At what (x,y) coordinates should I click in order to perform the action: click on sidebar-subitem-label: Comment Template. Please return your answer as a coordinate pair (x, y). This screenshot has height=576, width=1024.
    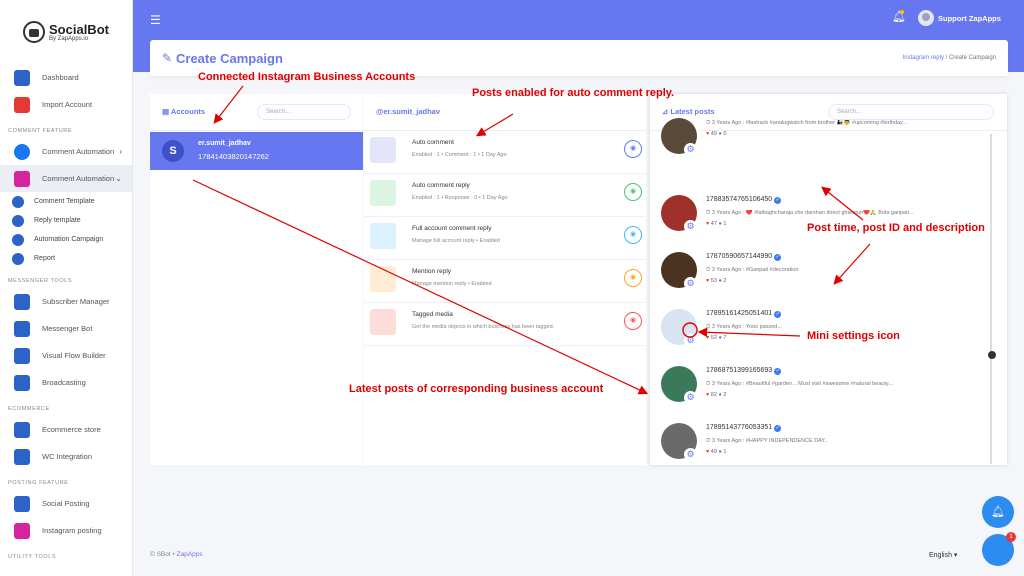
    Looking at the image, I should click on (64, 201).